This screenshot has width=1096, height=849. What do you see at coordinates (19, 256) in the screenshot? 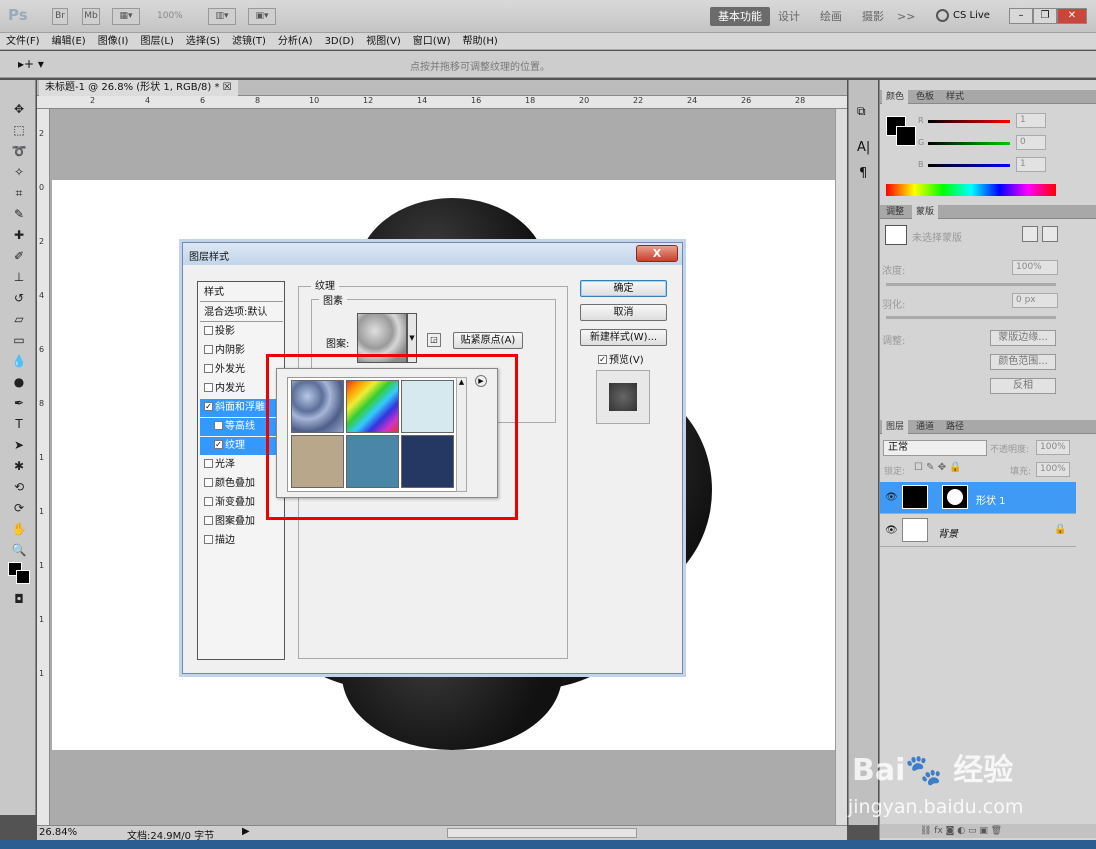
I see `brush-tool-icon: ✐` at bounding box center [19, 256].